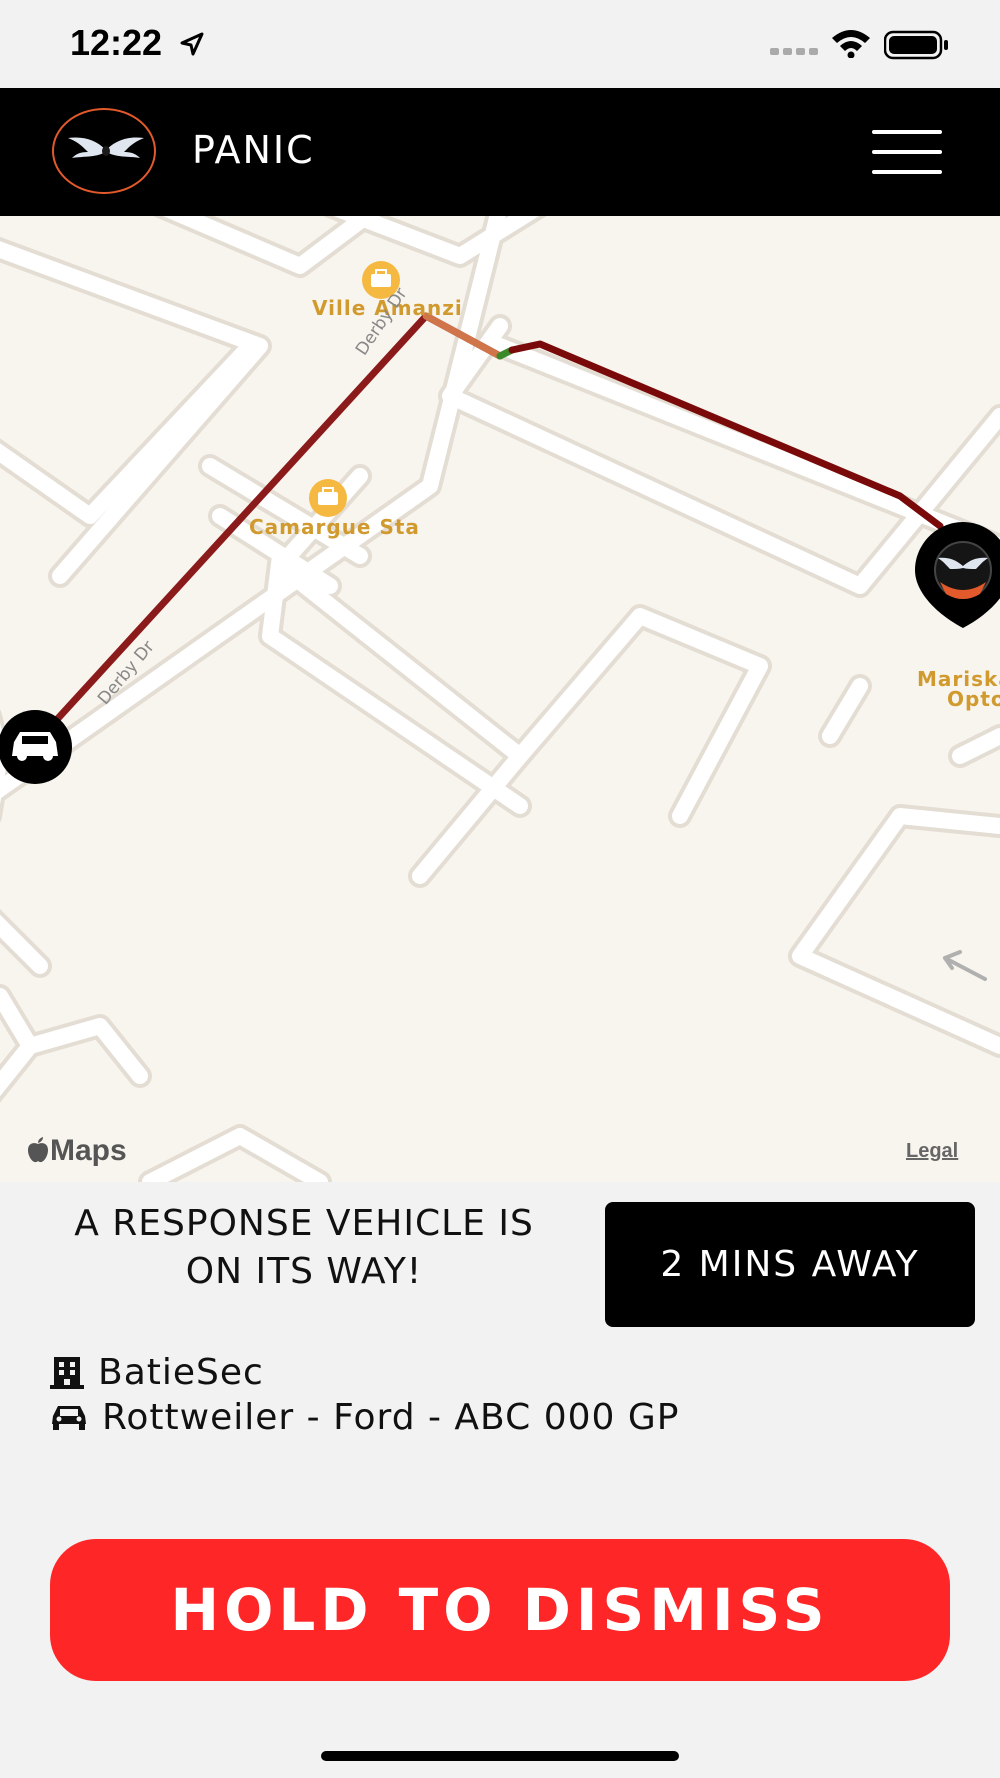 The width and height of the screenshot is (1000, 1778). What do you see at coordinates (908, 152) in the screenshot?
I see `hamburger-menu-icon` at bounding box center [908, 152].